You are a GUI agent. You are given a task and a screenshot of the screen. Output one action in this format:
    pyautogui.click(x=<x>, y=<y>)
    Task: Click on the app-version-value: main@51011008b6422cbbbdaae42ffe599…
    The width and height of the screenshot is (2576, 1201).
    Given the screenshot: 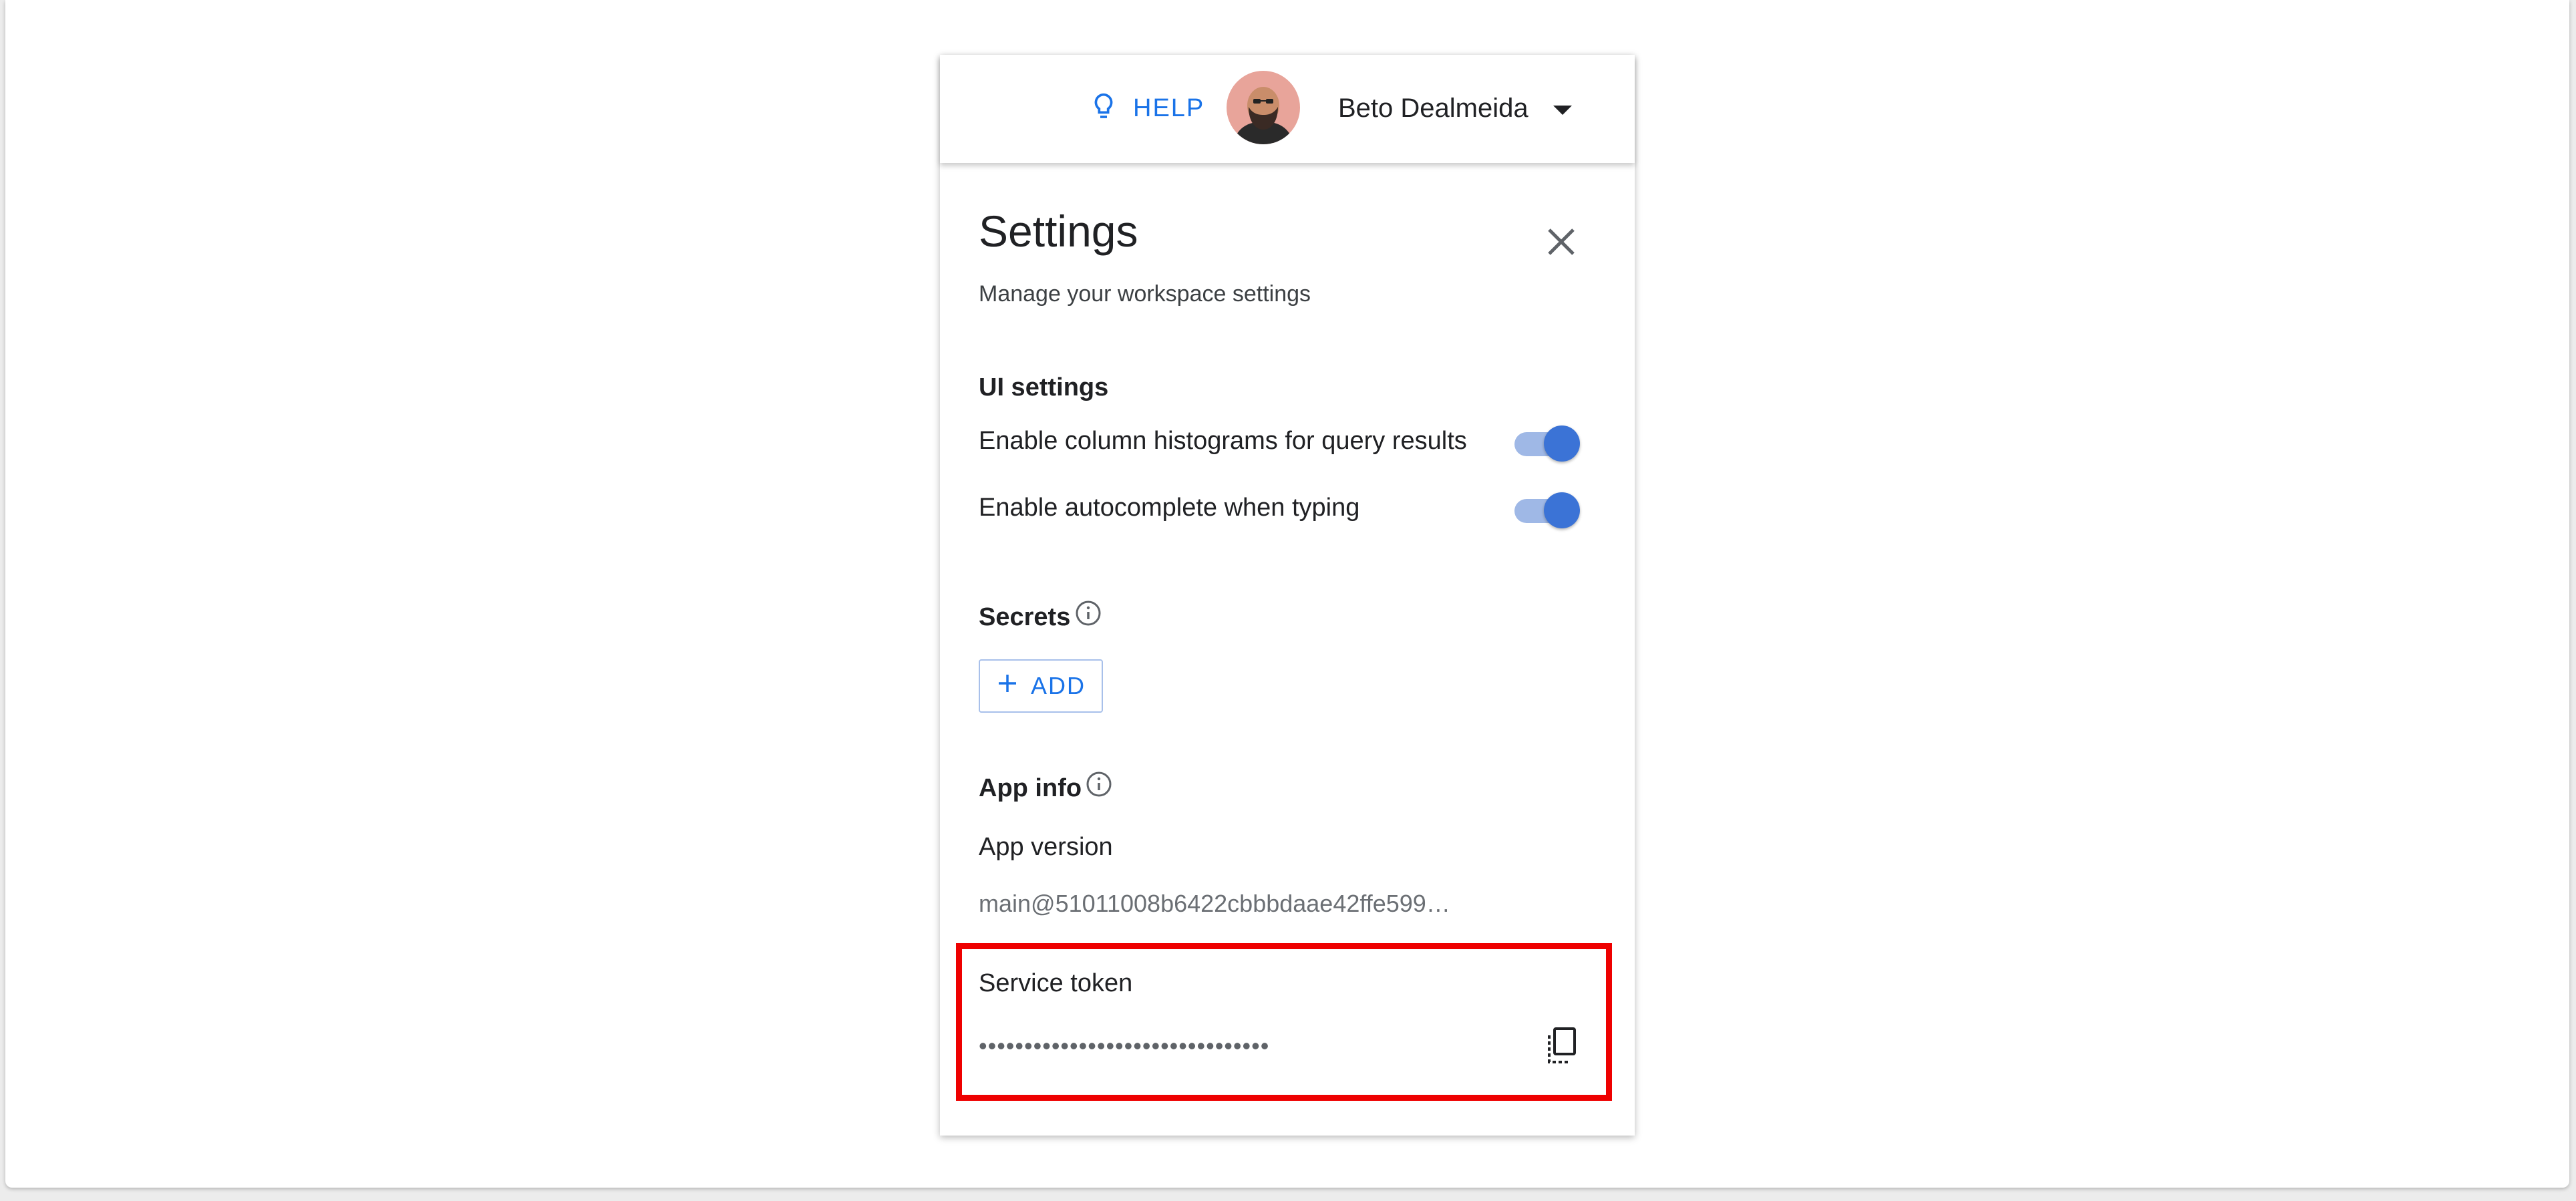 What is the action you would take?
    pyautogui.click(x=1214, y=903)
    